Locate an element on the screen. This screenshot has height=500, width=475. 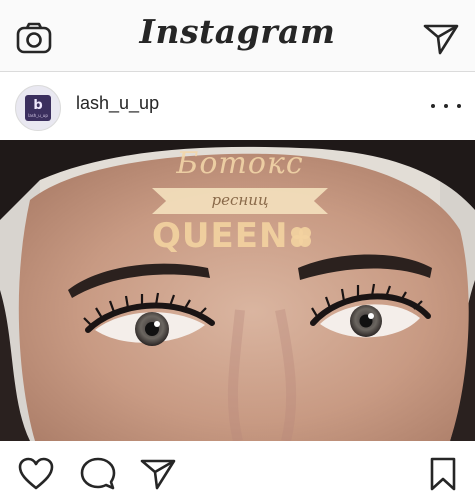
post-username: lash_u_up is located at coordinates (117, 103).